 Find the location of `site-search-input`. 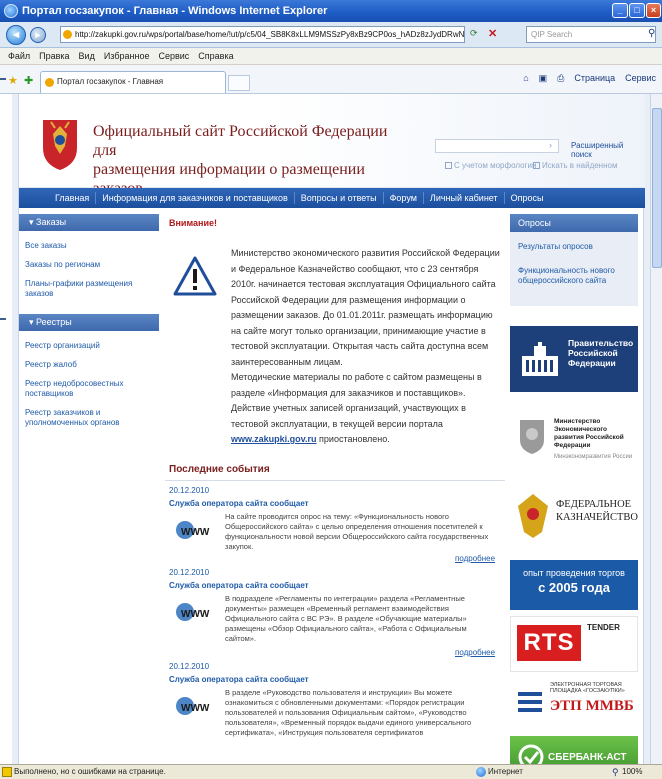

site-search-input is located at coordinates (497, 146).